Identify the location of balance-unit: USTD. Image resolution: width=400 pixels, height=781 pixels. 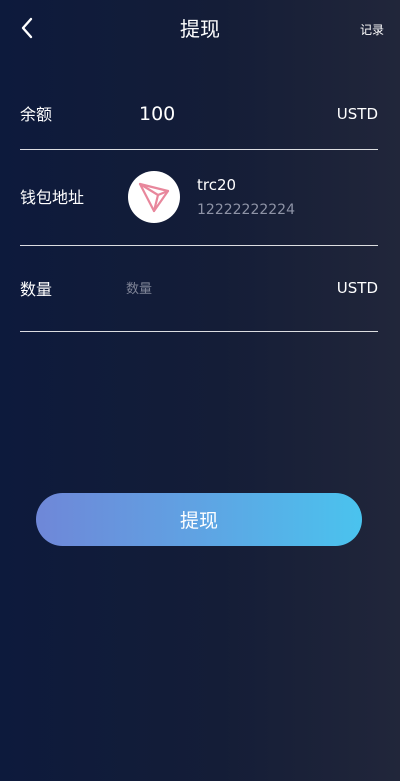
(357, 114).